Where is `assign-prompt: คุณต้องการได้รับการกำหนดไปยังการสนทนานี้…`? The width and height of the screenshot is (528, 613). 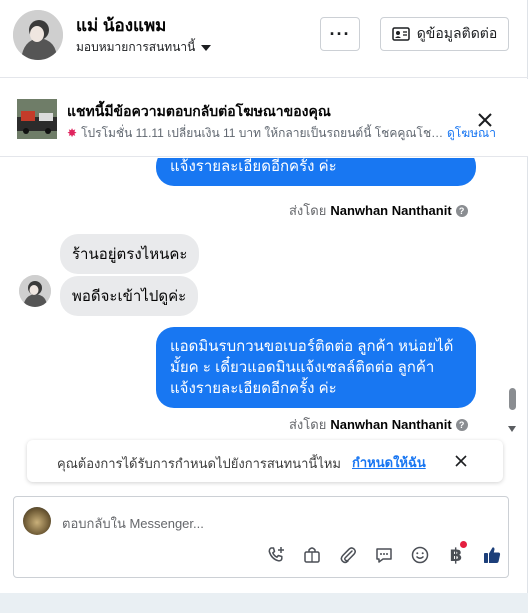 assign-prompt: คุณต้องการได้รับการกำหนดไปยังการสนทนานี้… is located at coordinates (265, 461).